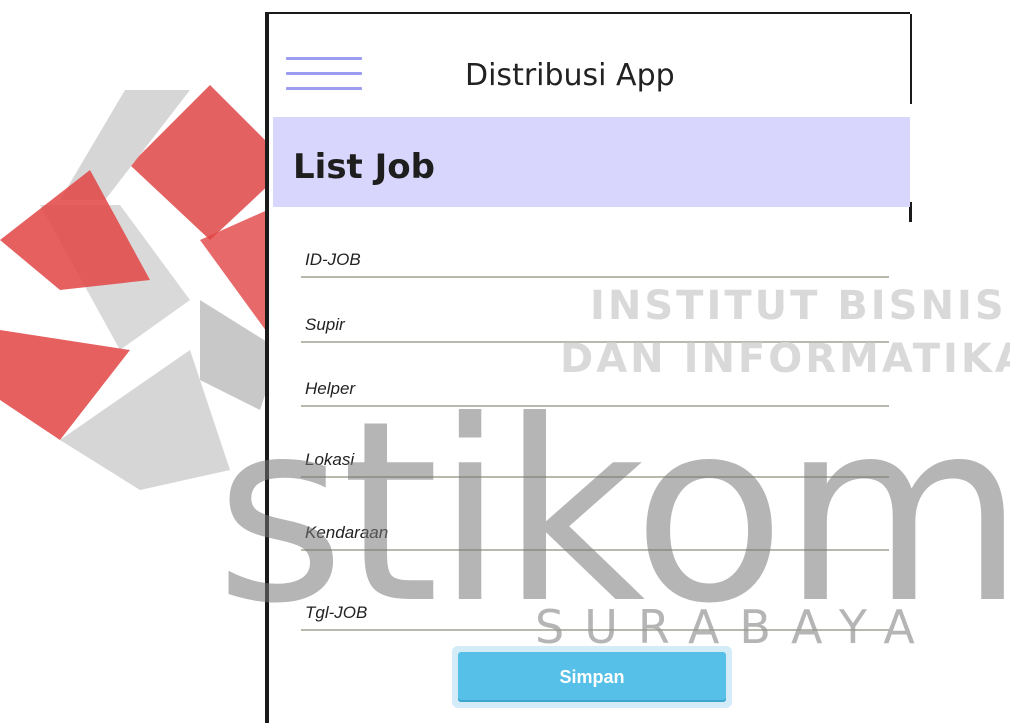 The width and height of the screenshot is (1010, 723). What do you see at coordinates (595, 462) in the screenshot?
I see `lokasi-field: Lokasi` at bounding box center [595, 462].